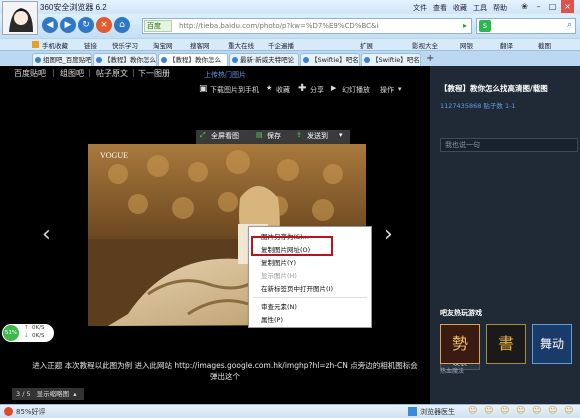 This screenshot has width=580, height=418. Describe the element at coordinates (356, 90) in the screenshot. I see `slideshow-button: 幻灯播放` at that location.